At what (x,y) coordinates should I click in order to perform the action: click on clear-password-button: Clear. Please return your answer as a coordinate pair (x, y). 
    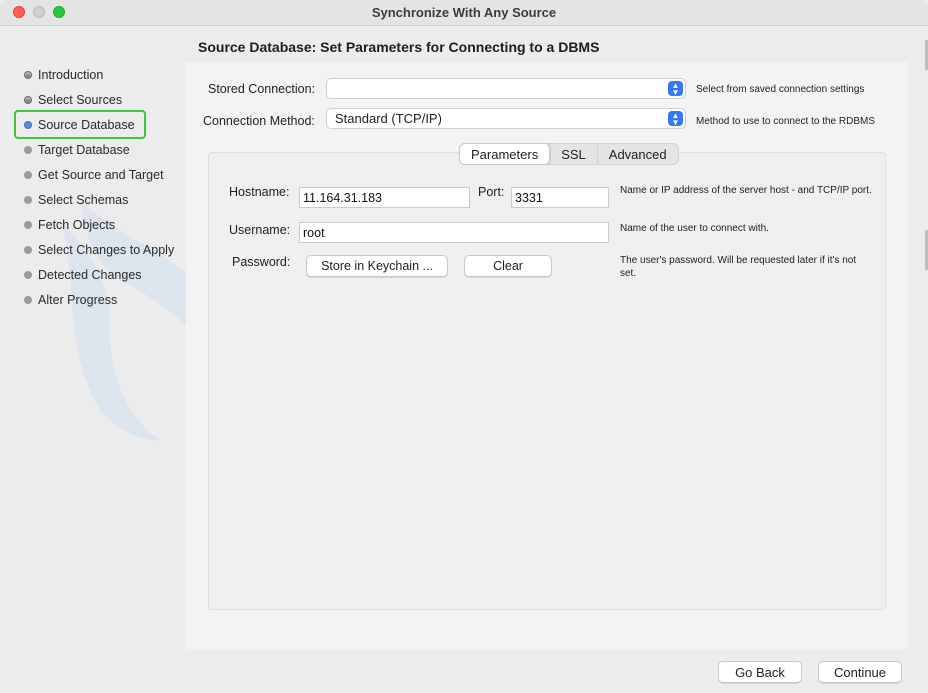
    Looking at the image, I should click on (508, 266).